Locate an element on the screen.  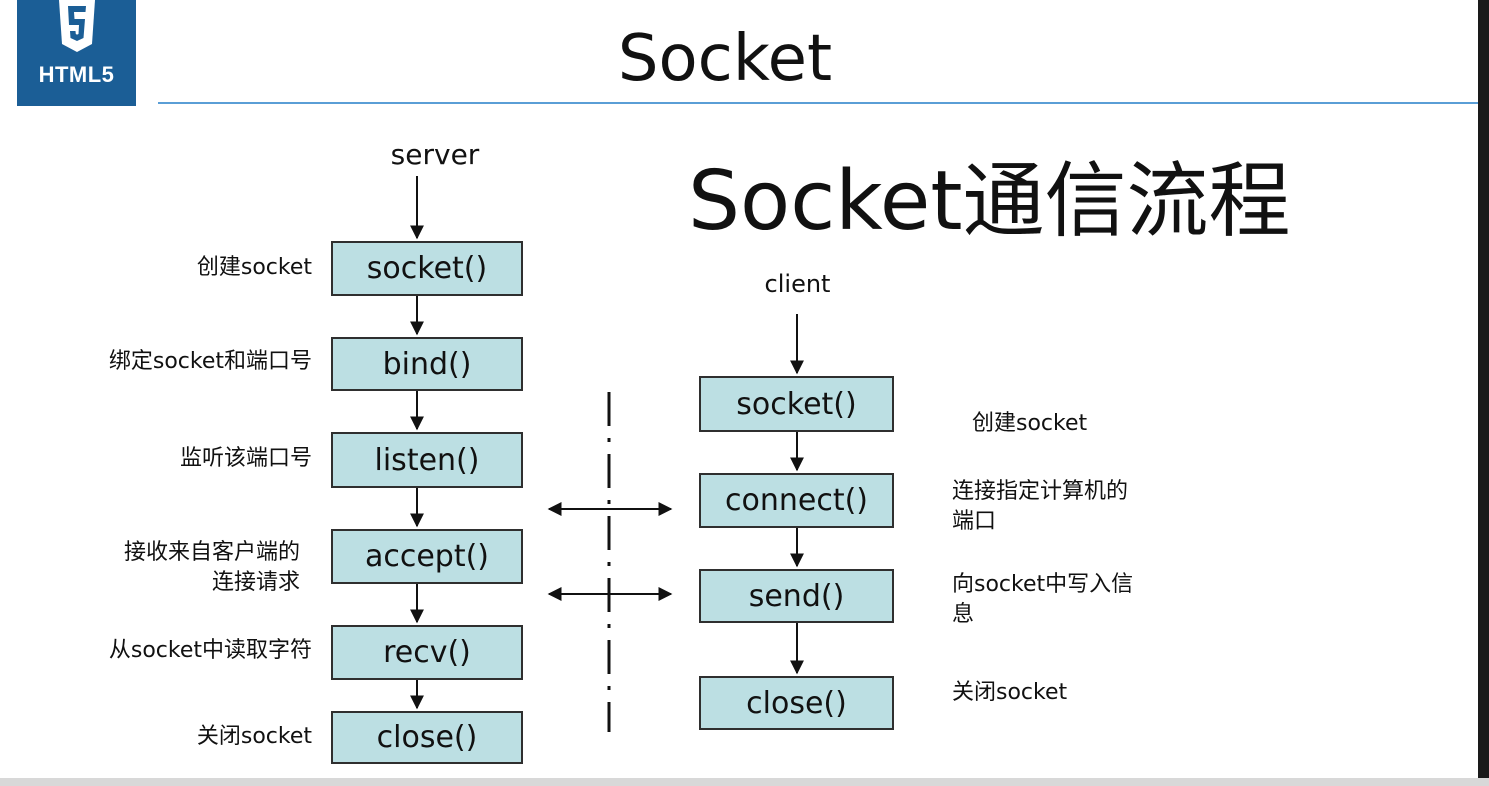
client-note: 创建socket is located at coordinates (1030, 423).